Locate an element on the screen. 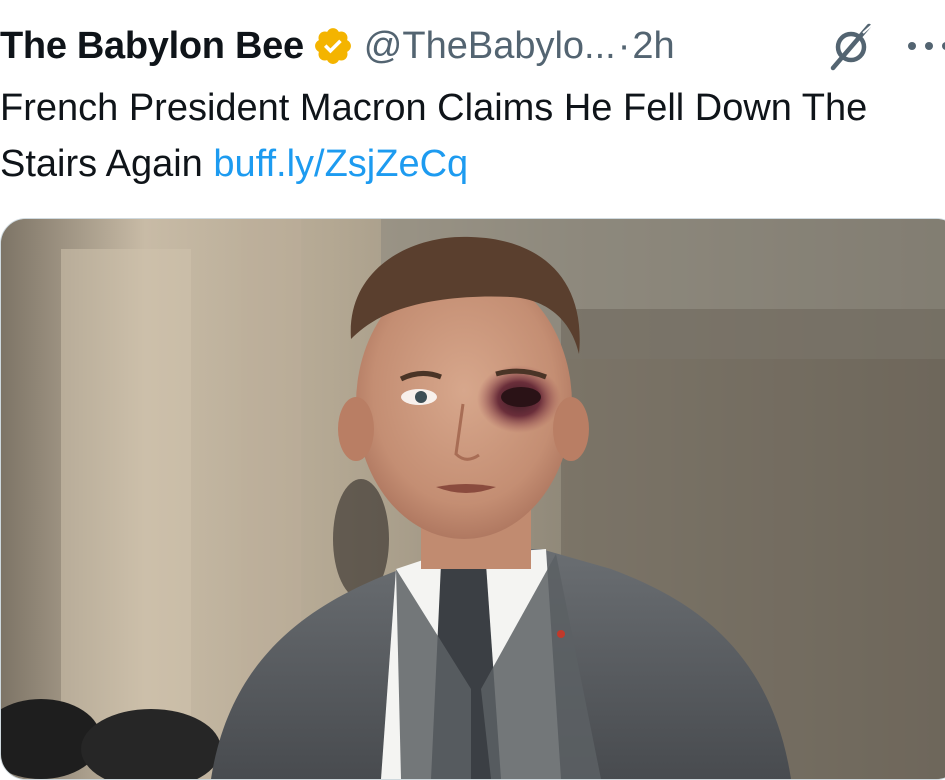  more-options-icon is located at coordinates (924, 46).